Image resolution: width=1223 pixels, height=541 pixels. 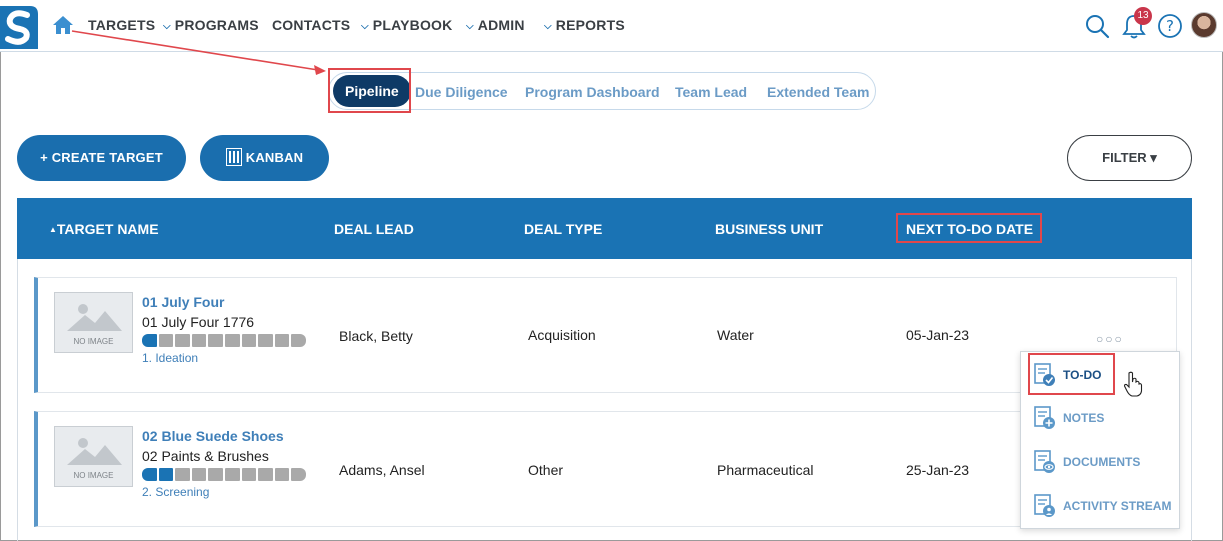 What do you see at coordinates (104, 229) in the screenshot?
I see `col-target-name: ▲TARGET NAME` at bounding box center [104, 229].